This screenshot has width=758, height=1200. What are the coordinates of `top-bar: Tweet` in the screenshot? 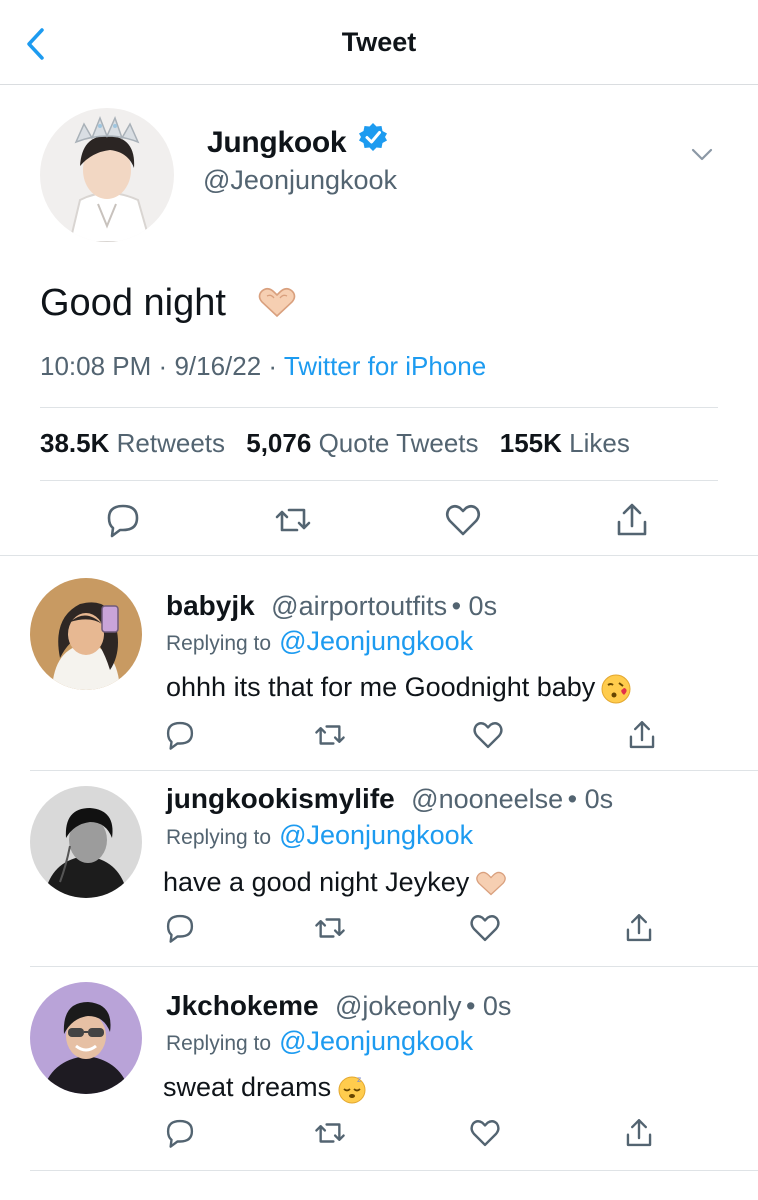 It's located at (379, 42).